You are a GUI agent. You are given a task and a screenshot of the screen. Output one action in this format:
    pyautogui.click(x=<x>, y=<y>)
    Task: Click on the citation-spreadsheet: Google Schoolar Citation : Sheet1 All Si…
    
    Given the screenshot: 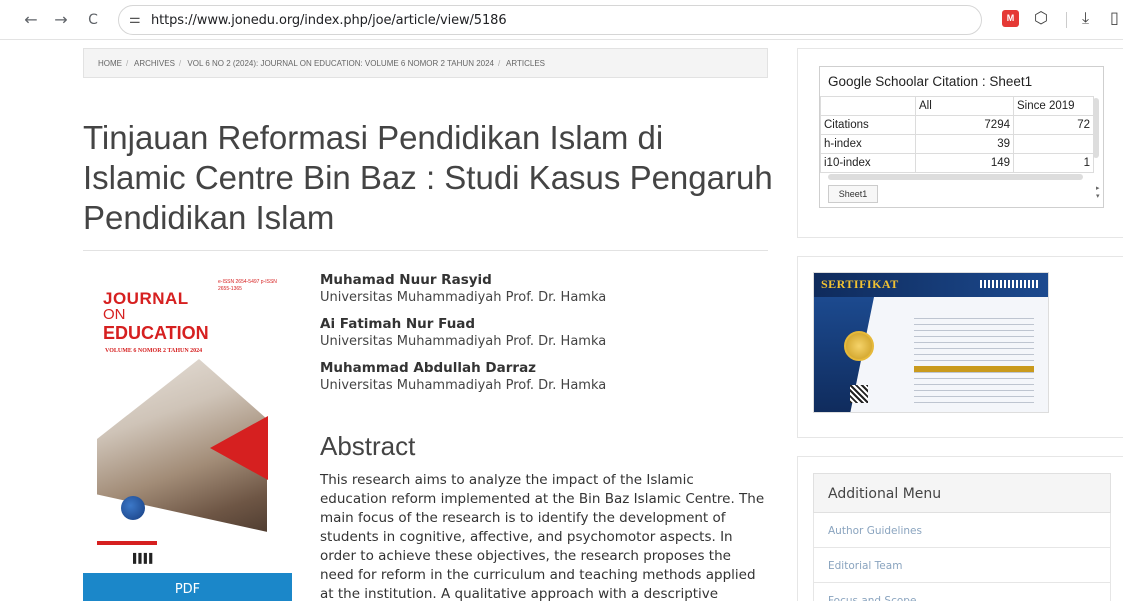 What is the action you would take?
    pyautogui.click(x=961, y=137)
    